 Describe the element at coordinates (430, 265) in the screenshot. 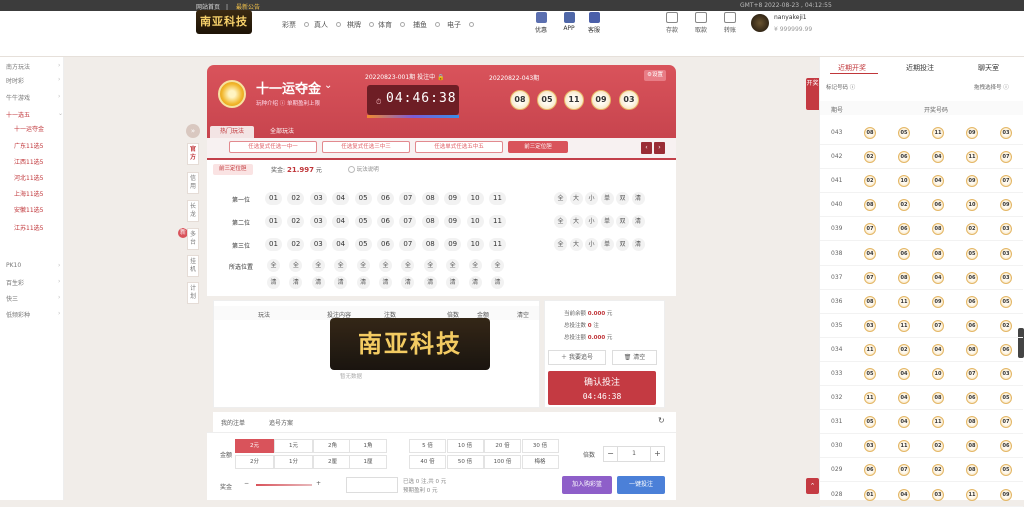

I see `position-all-7: 全` at that location.